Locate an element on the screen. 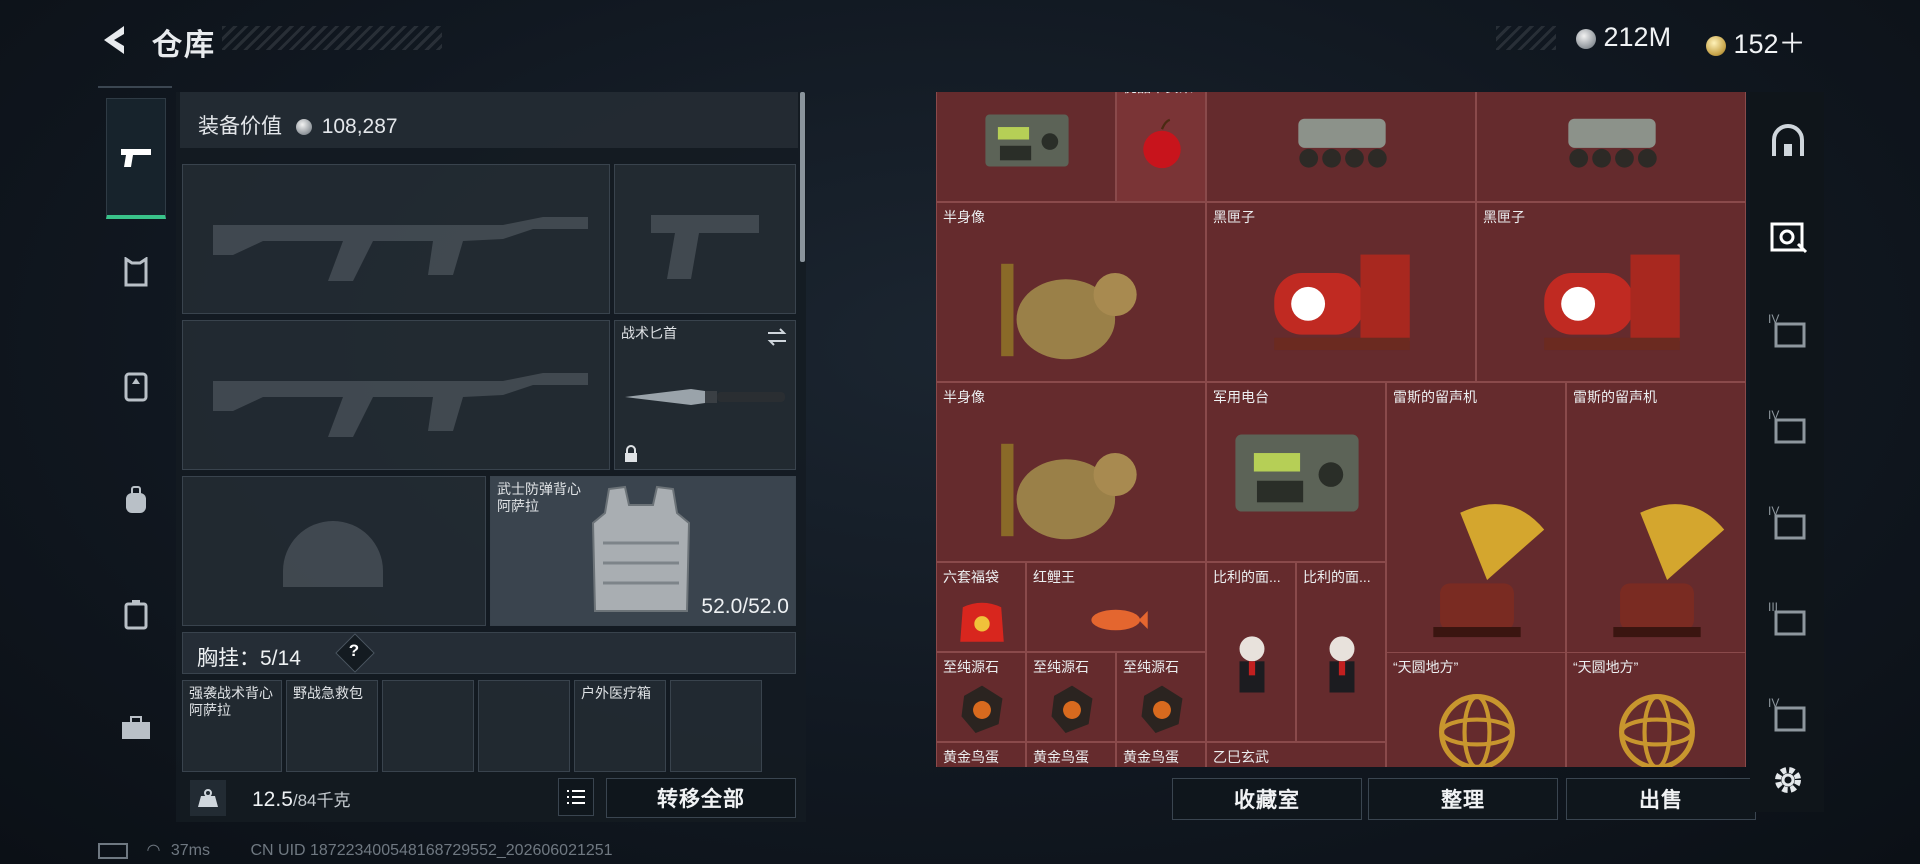  melee-slot: 战术匕首 is located at coordinates (705, 395).